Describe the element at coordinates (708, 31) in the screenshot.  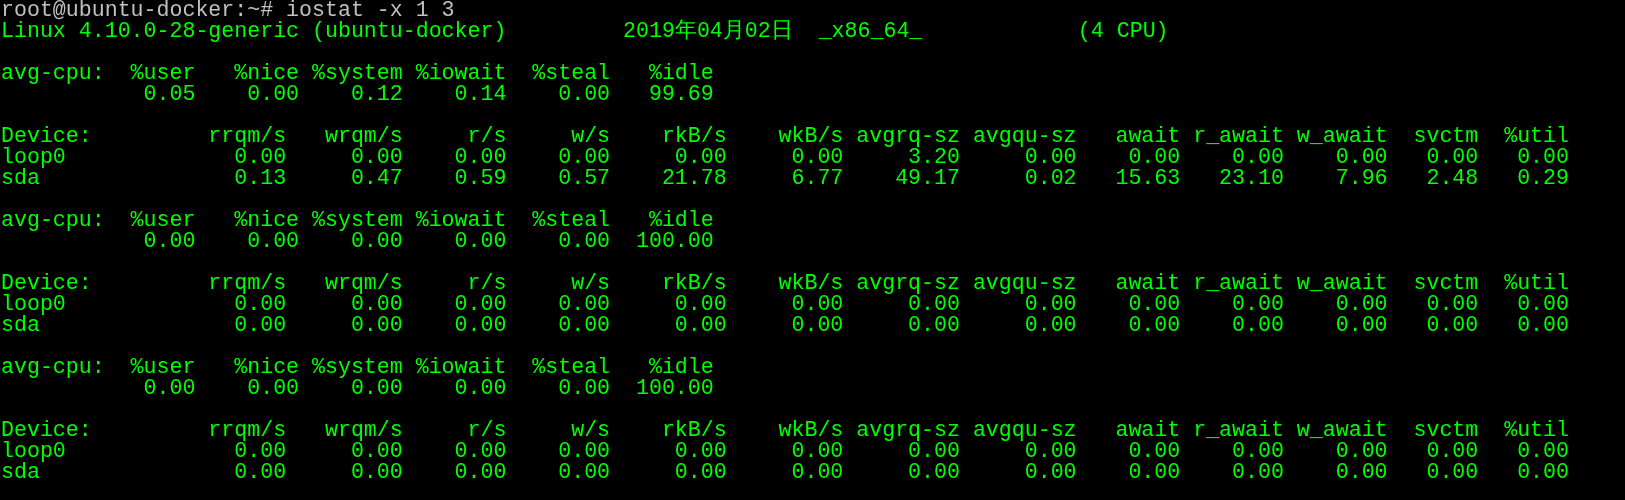
I see `system-info-text: 2019年04月02日` at that location.